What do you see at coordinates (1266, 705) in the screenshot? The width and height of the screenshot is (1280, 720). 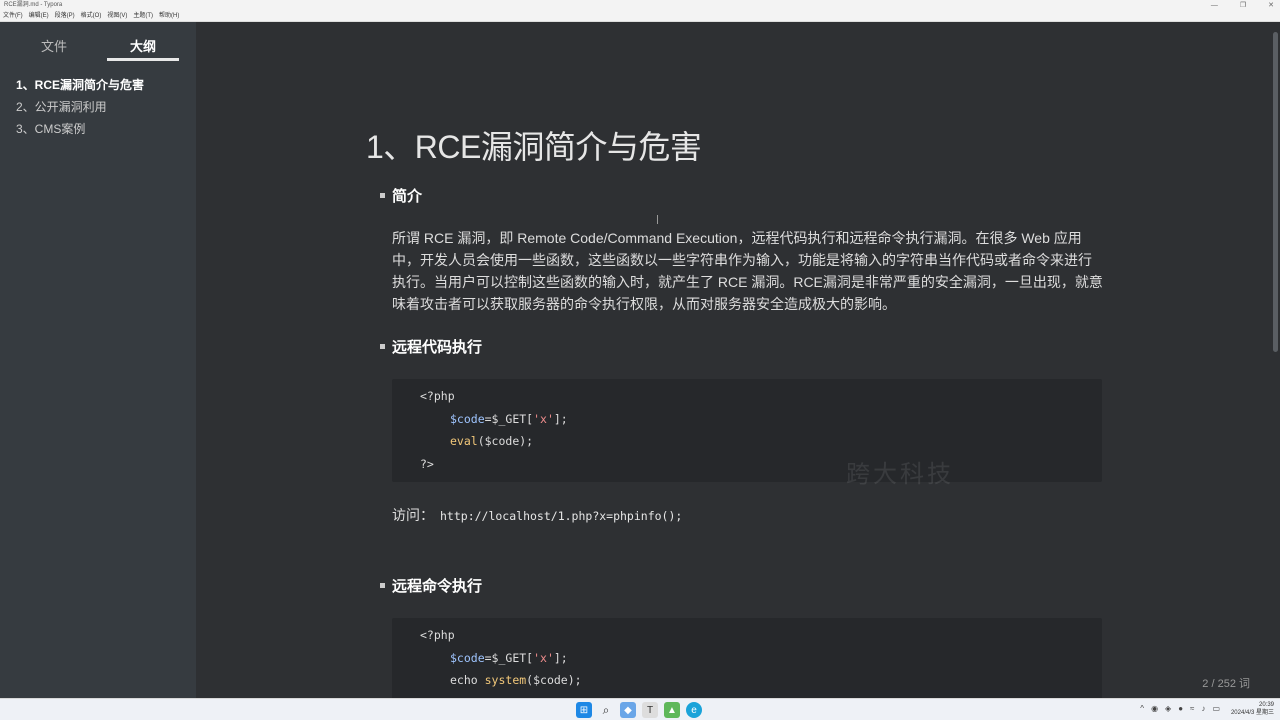 I see `clock-time: 20:39` at bounding box center [1266, 705].